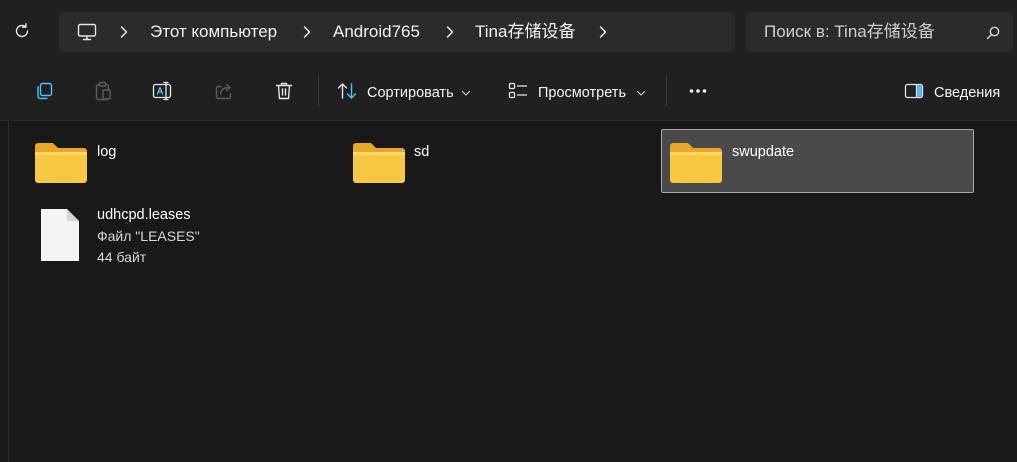  I want to click on breadcrumb: Этот компьютер Android765 Tina存储设备, so click(397, 32).